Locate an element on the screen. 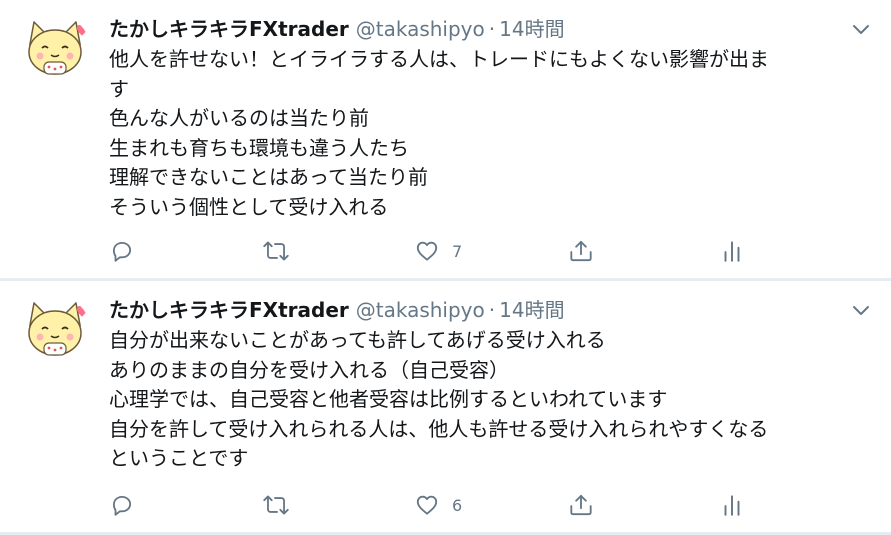 The height and width of the screenshot is (535, 891). tweet-text-line: そういう個性として受け入れる is located at coordinates (249, 206).